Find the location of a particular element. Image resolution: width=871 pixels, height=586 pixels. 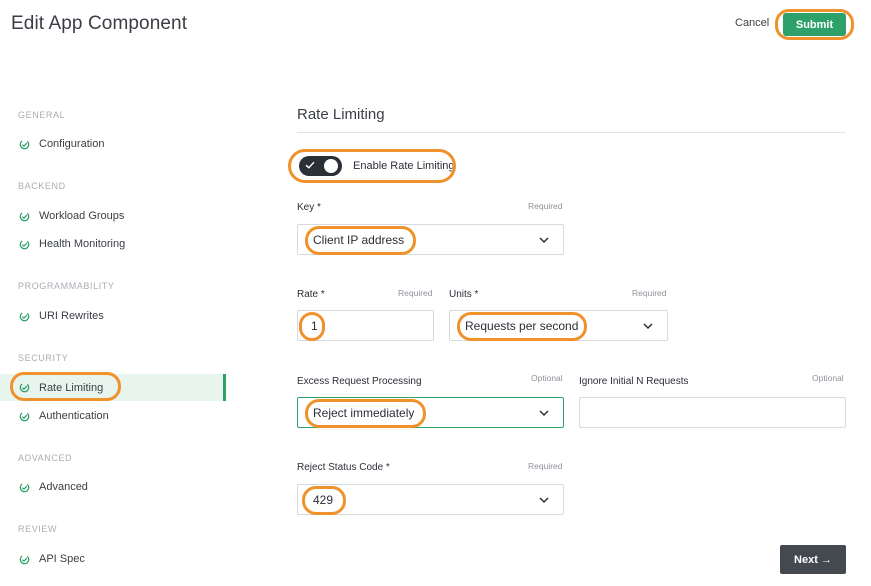

status-select: 429 is located at coordinates (430, 499).